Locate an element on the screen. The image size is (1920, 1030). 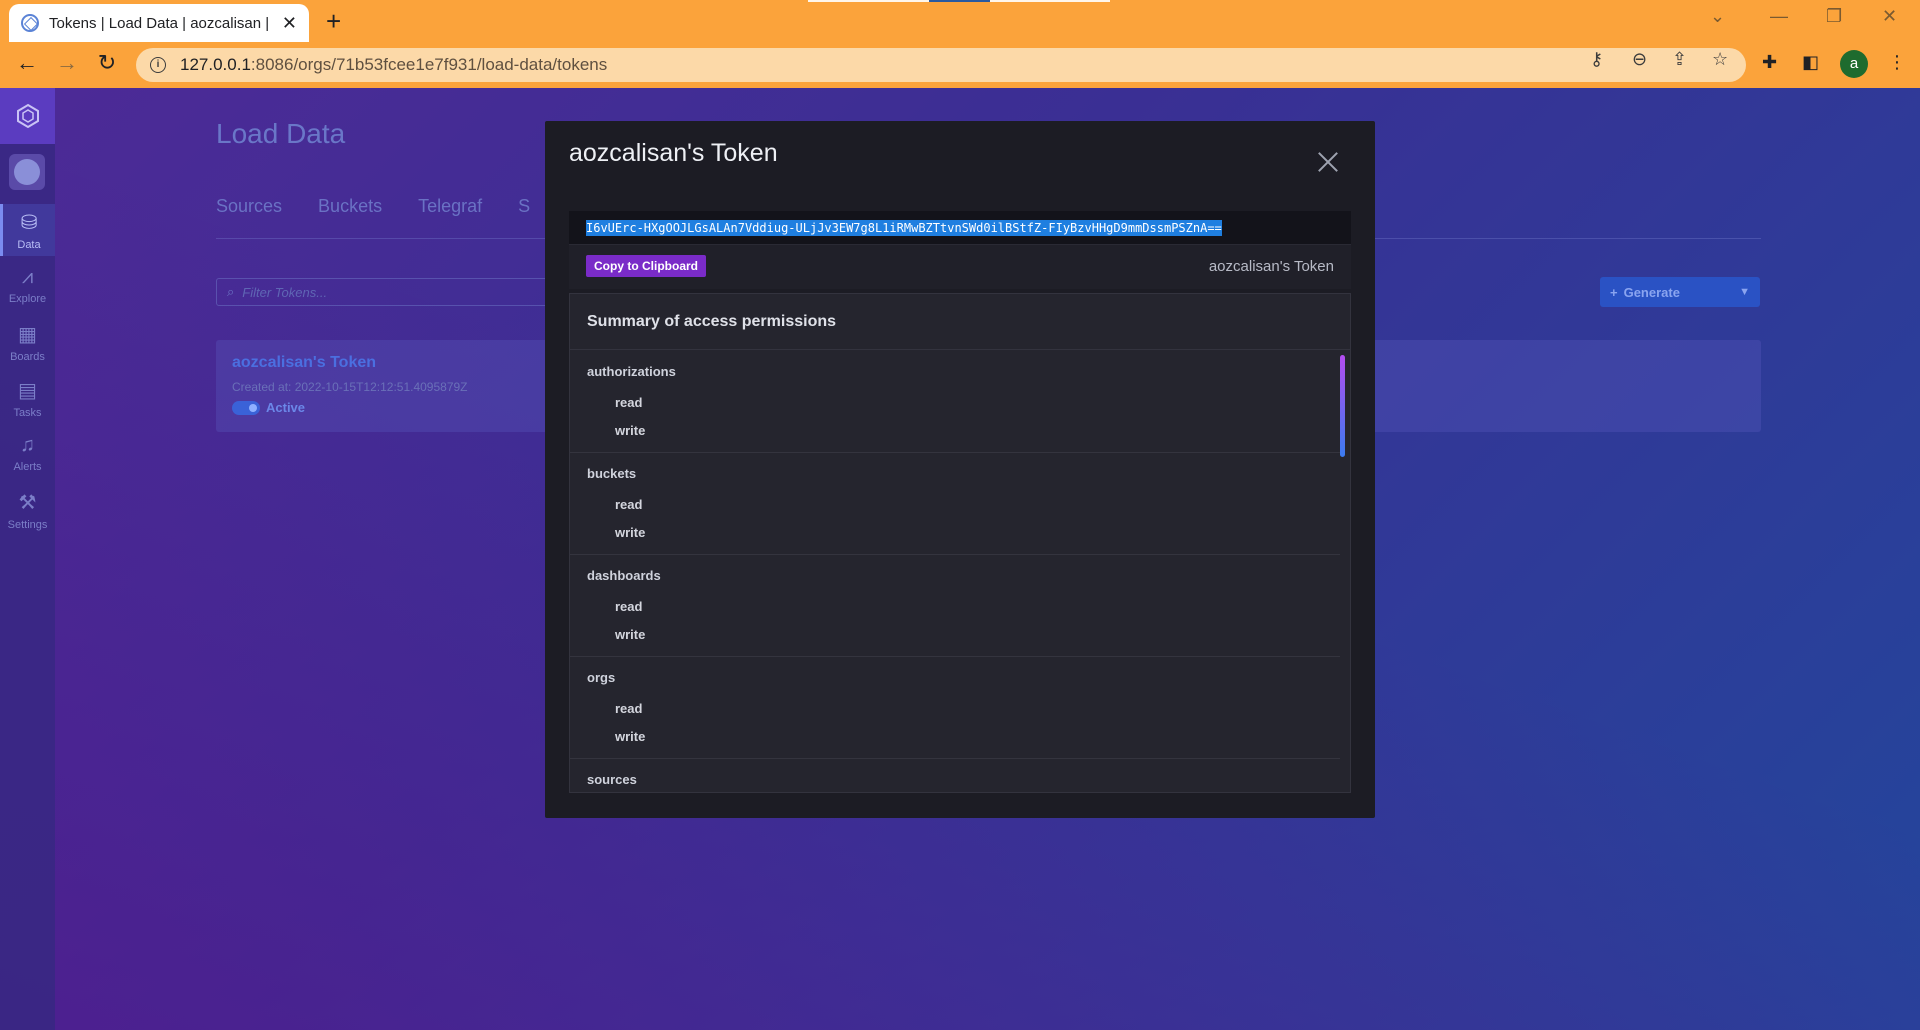
menu-icon: ⋮ is located at coordinates (1897, 62).